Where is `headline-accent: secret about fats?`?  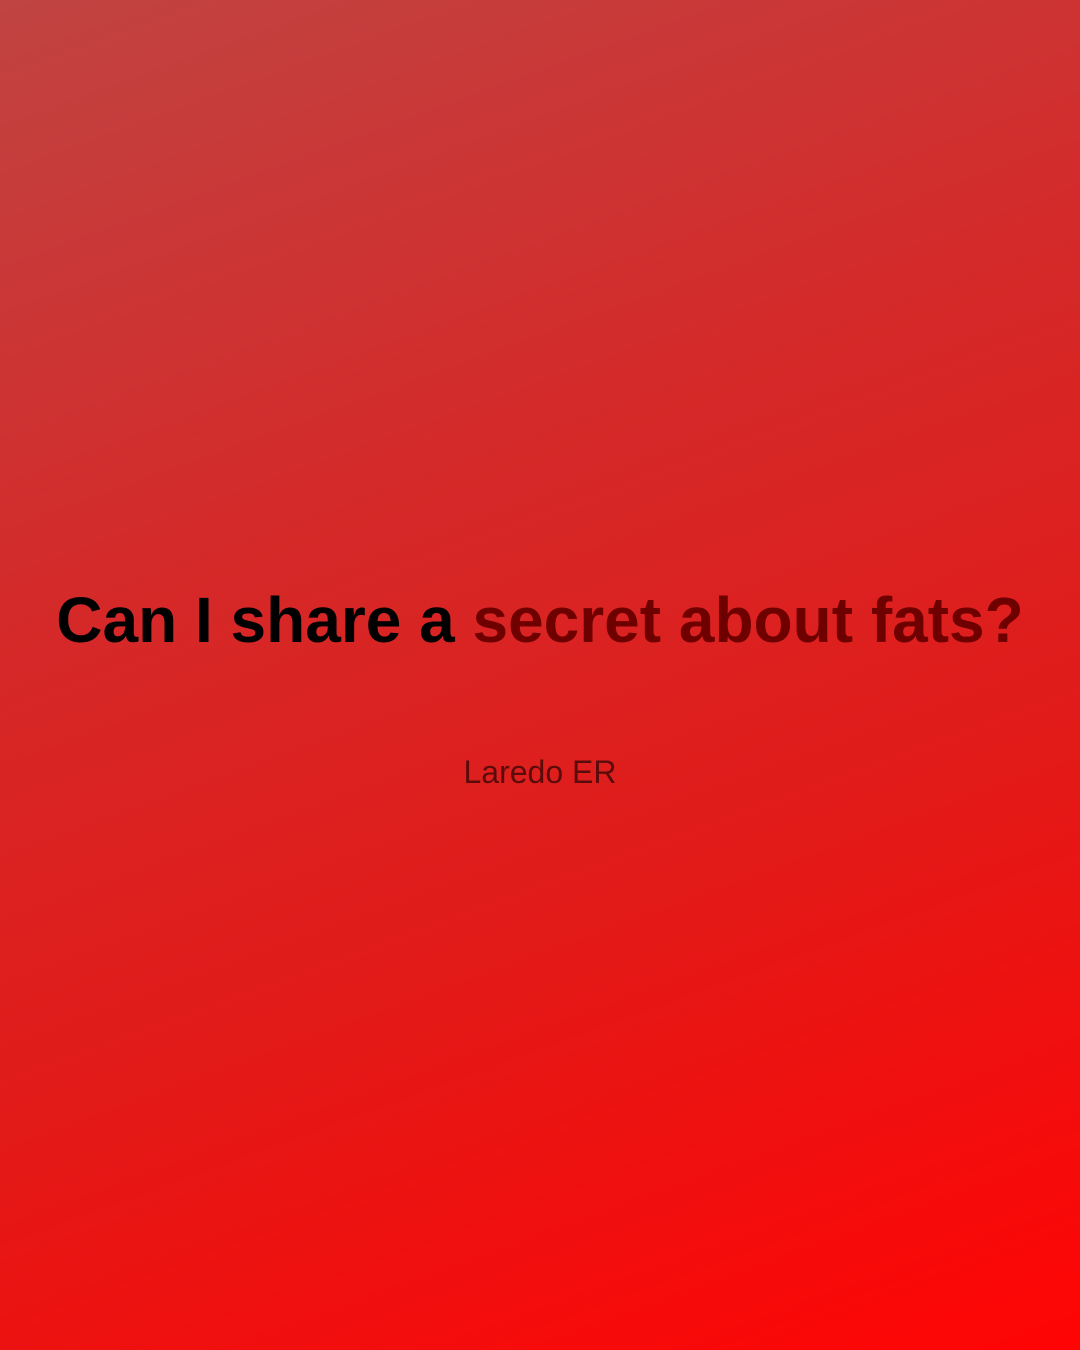 headline-accent: secret about fats? is located at coordinates (748, 620).